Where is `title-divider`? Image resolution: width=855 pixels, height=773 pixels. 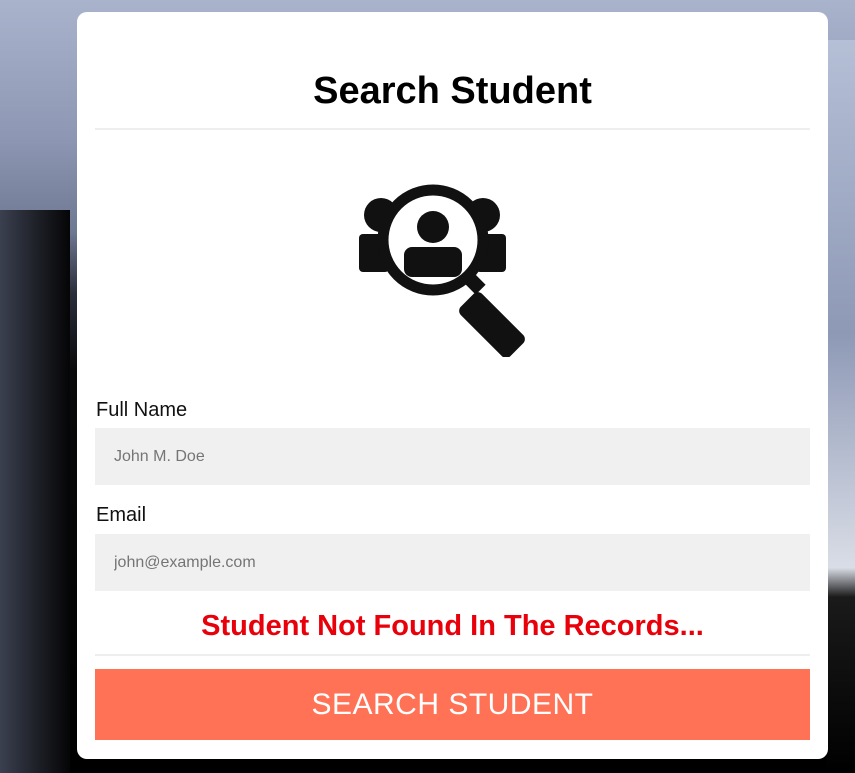 title-divider is located at coordinates (452, 129).